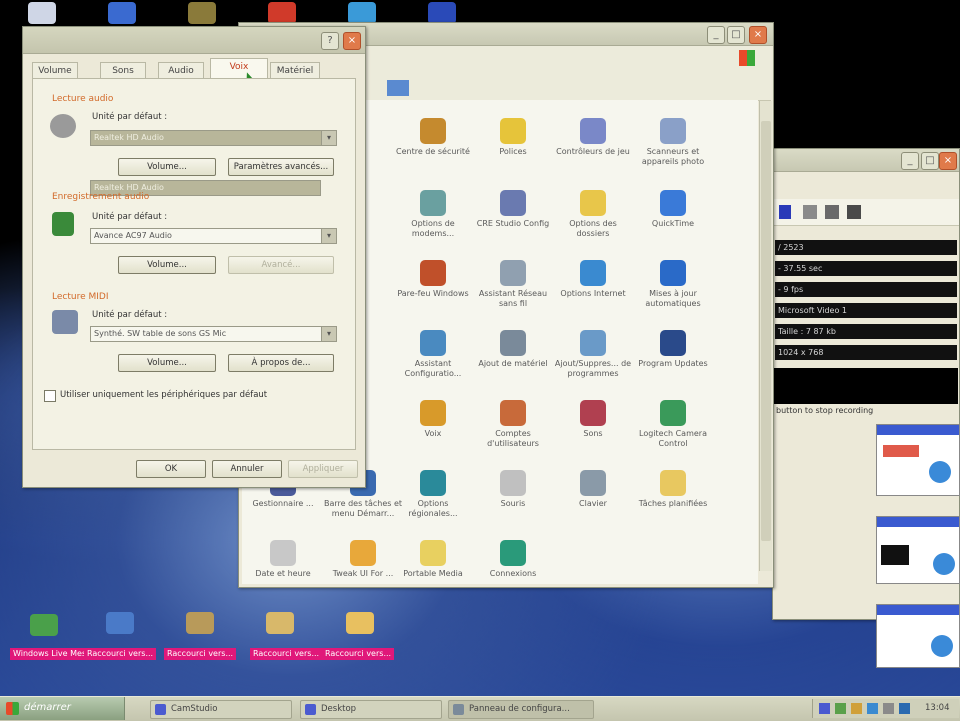 The width and height of the screenshot is (960, 721). I want to click on settings-icon, so click(854, 212).